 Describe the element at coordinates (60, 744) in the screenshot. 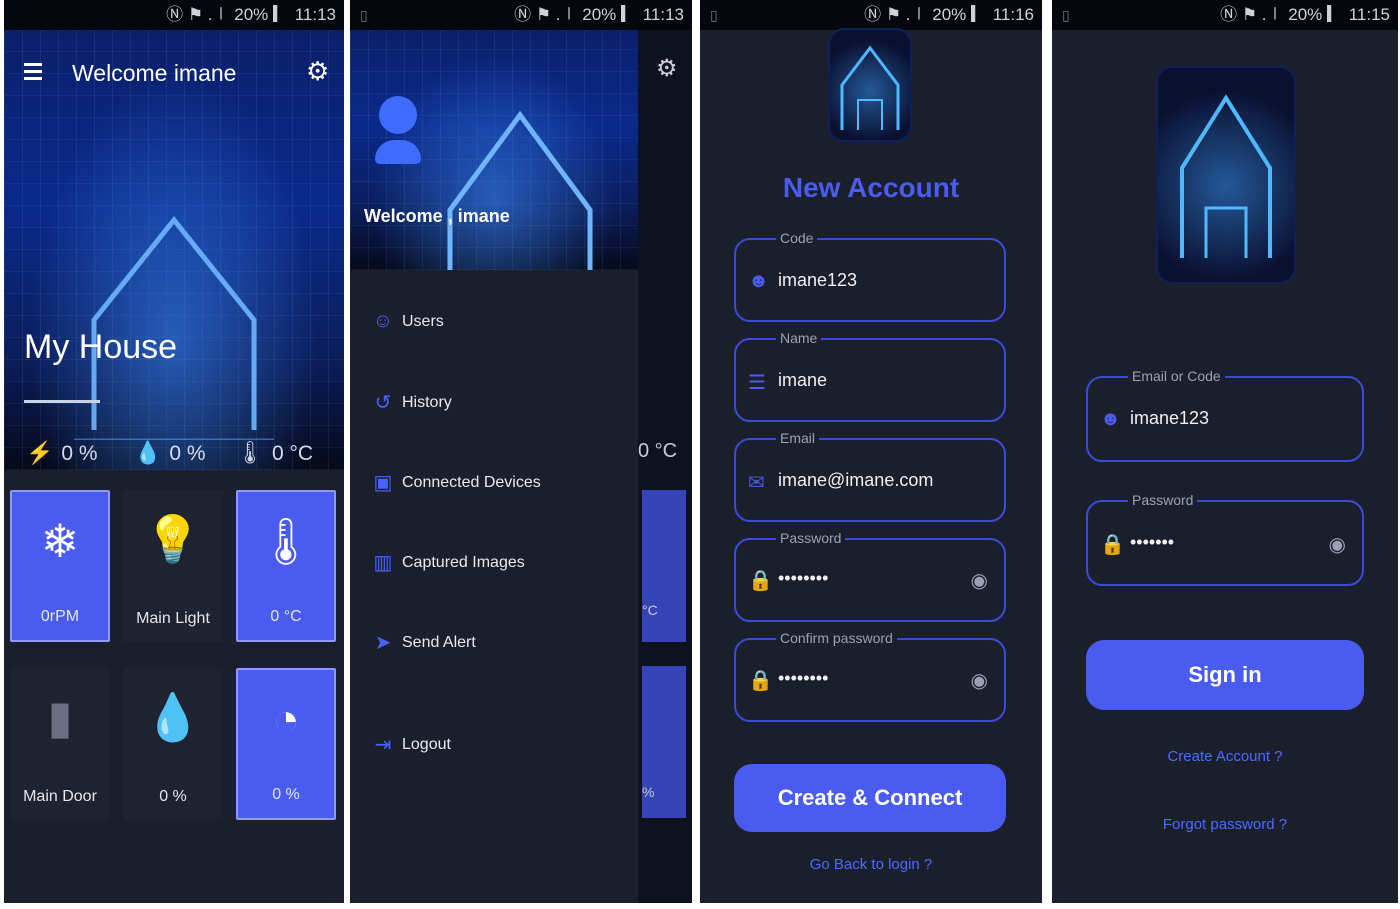

I see `tile-main-door: ▮ Main Door` at that location.